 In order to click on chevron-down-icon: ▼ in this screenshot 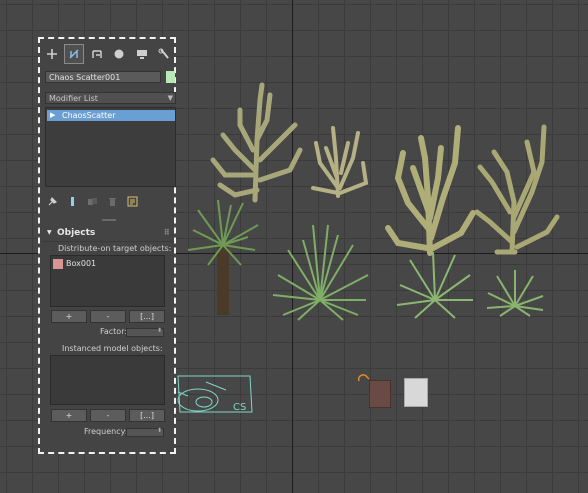, I will do `click(170, 98)`.